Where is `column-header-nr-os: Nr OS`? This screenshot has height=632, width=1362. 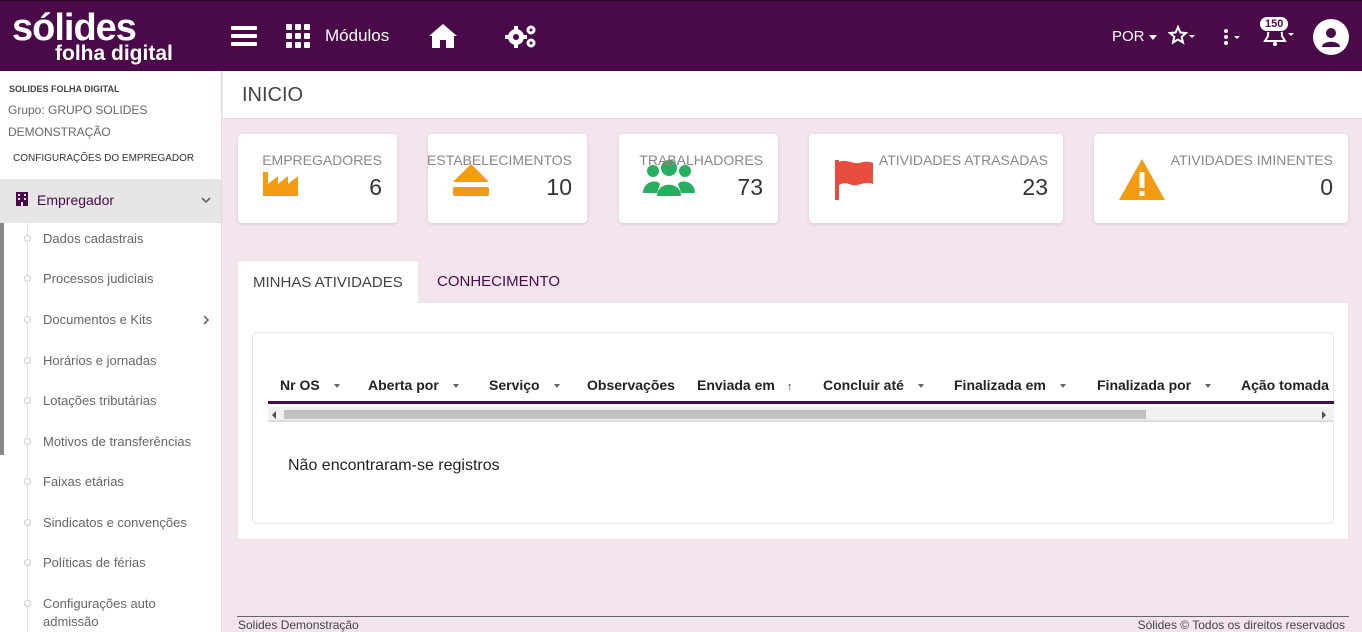
column-header-nr-os: Nr OS is located at coordinates (310, 385).